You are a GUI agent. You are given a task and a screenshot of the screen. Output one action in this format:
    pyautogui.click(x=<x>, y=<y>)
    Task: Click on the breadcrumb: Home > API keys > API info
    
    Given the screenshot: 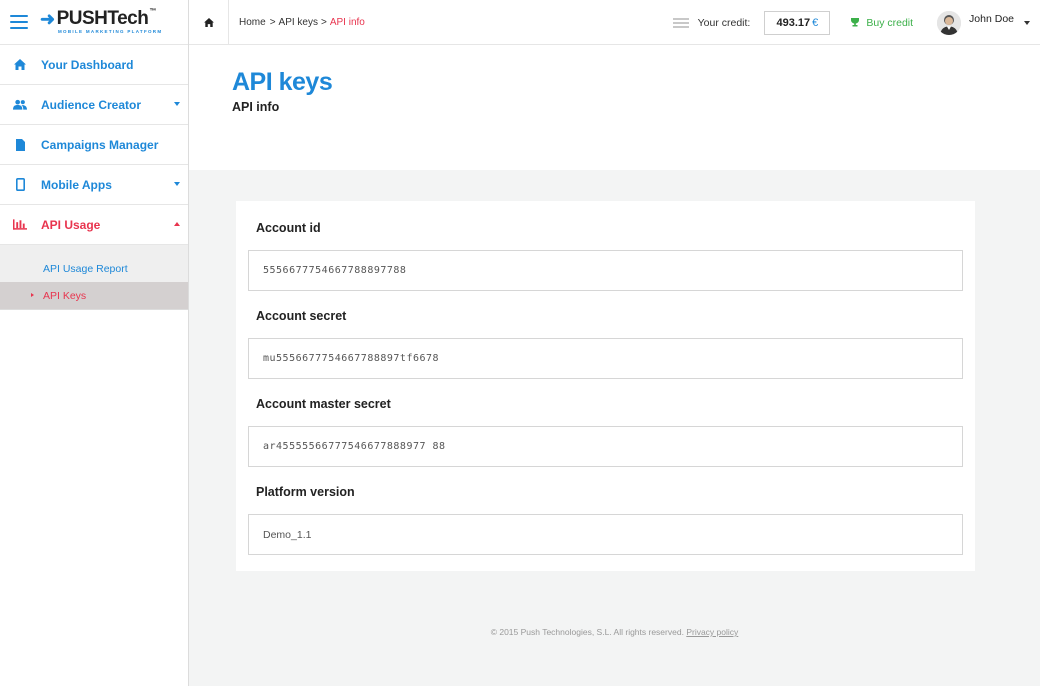 What is the action you would take?
    pyautogui.click(x=297, y=22)
    